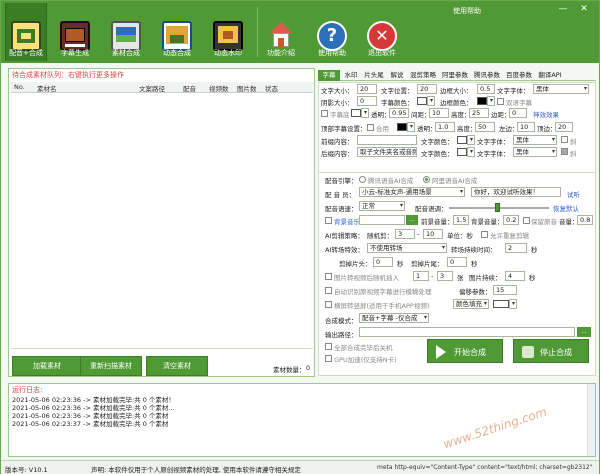  Describe the element at coordinates (526, 127) in the screenshot. I see `left-input: 10` at that location.